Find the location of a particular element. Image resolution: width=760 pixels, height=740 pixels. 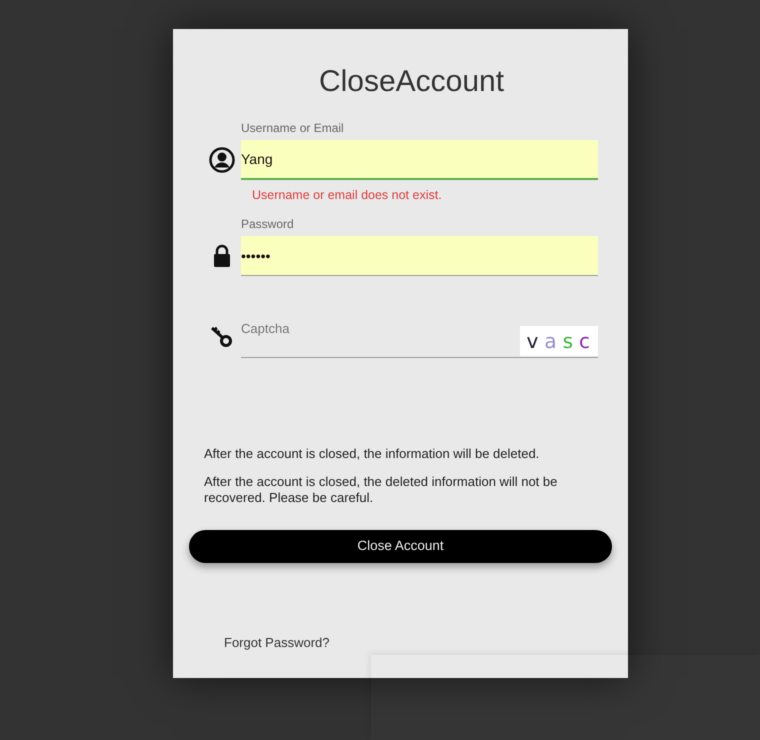

field-label: Username or Email is located at coordinates (292, 128).